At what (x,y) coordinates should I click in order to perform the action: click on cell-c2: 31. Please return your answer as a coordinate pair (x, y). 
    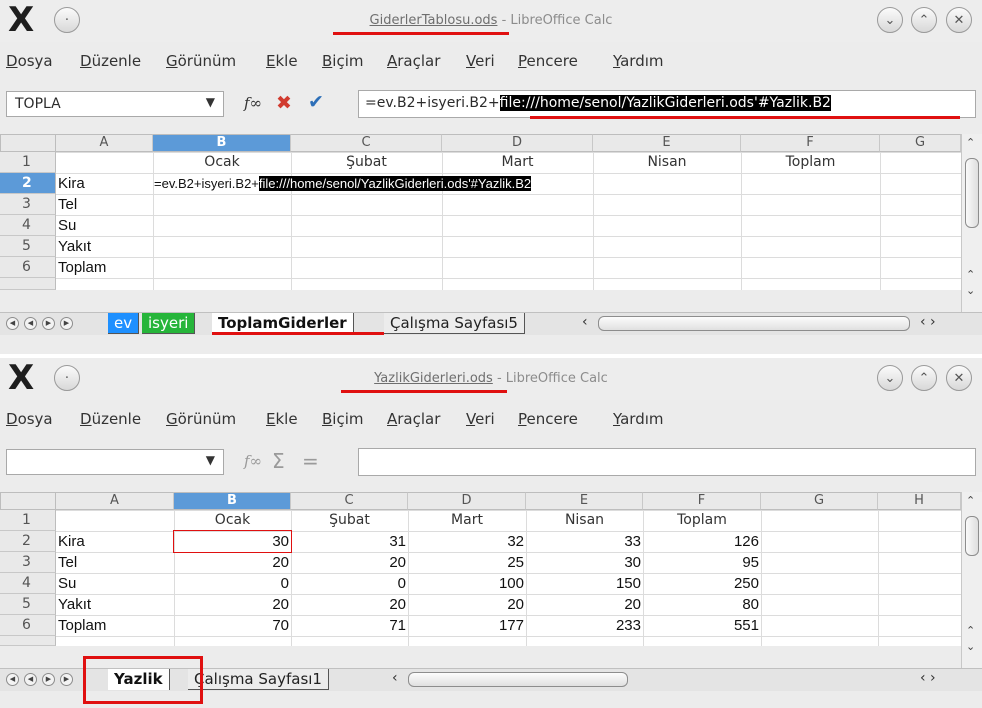
    Looking at the image, I should click on (349, 541).